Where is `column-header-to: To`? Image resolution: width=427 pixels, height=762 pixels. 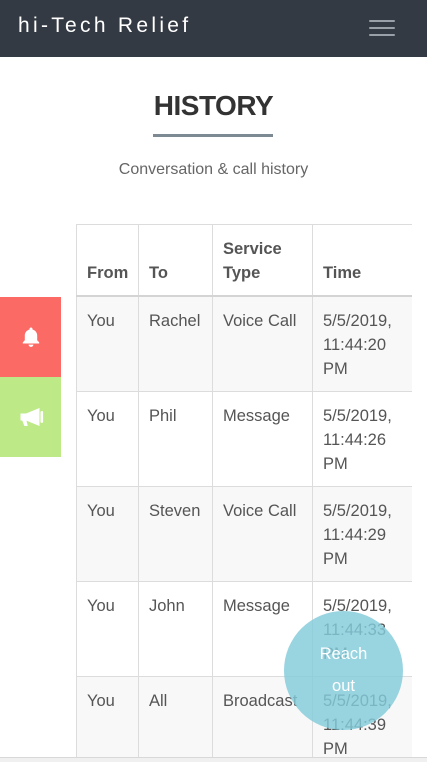 column-header-to: To is located at coordinates (175, 260).